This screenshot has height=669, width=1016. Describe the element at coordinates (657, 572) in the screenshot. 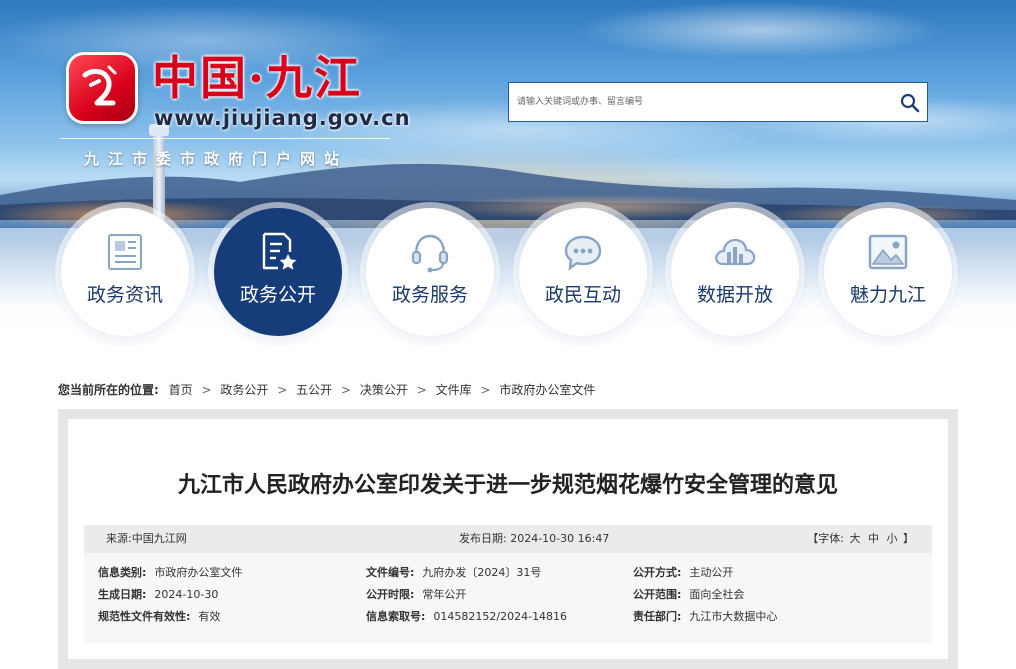

I see `info-label: 公开方式:` at that location.